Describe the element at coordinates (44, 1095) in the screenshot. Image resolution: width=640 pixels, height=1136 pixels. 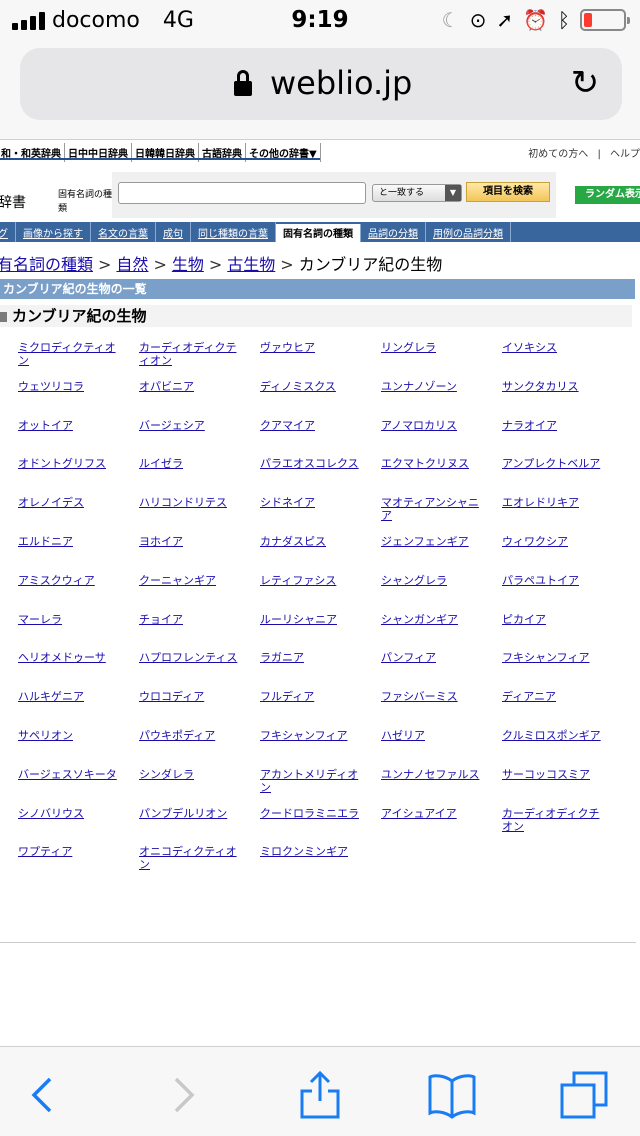
I see `back-icon` at that location.